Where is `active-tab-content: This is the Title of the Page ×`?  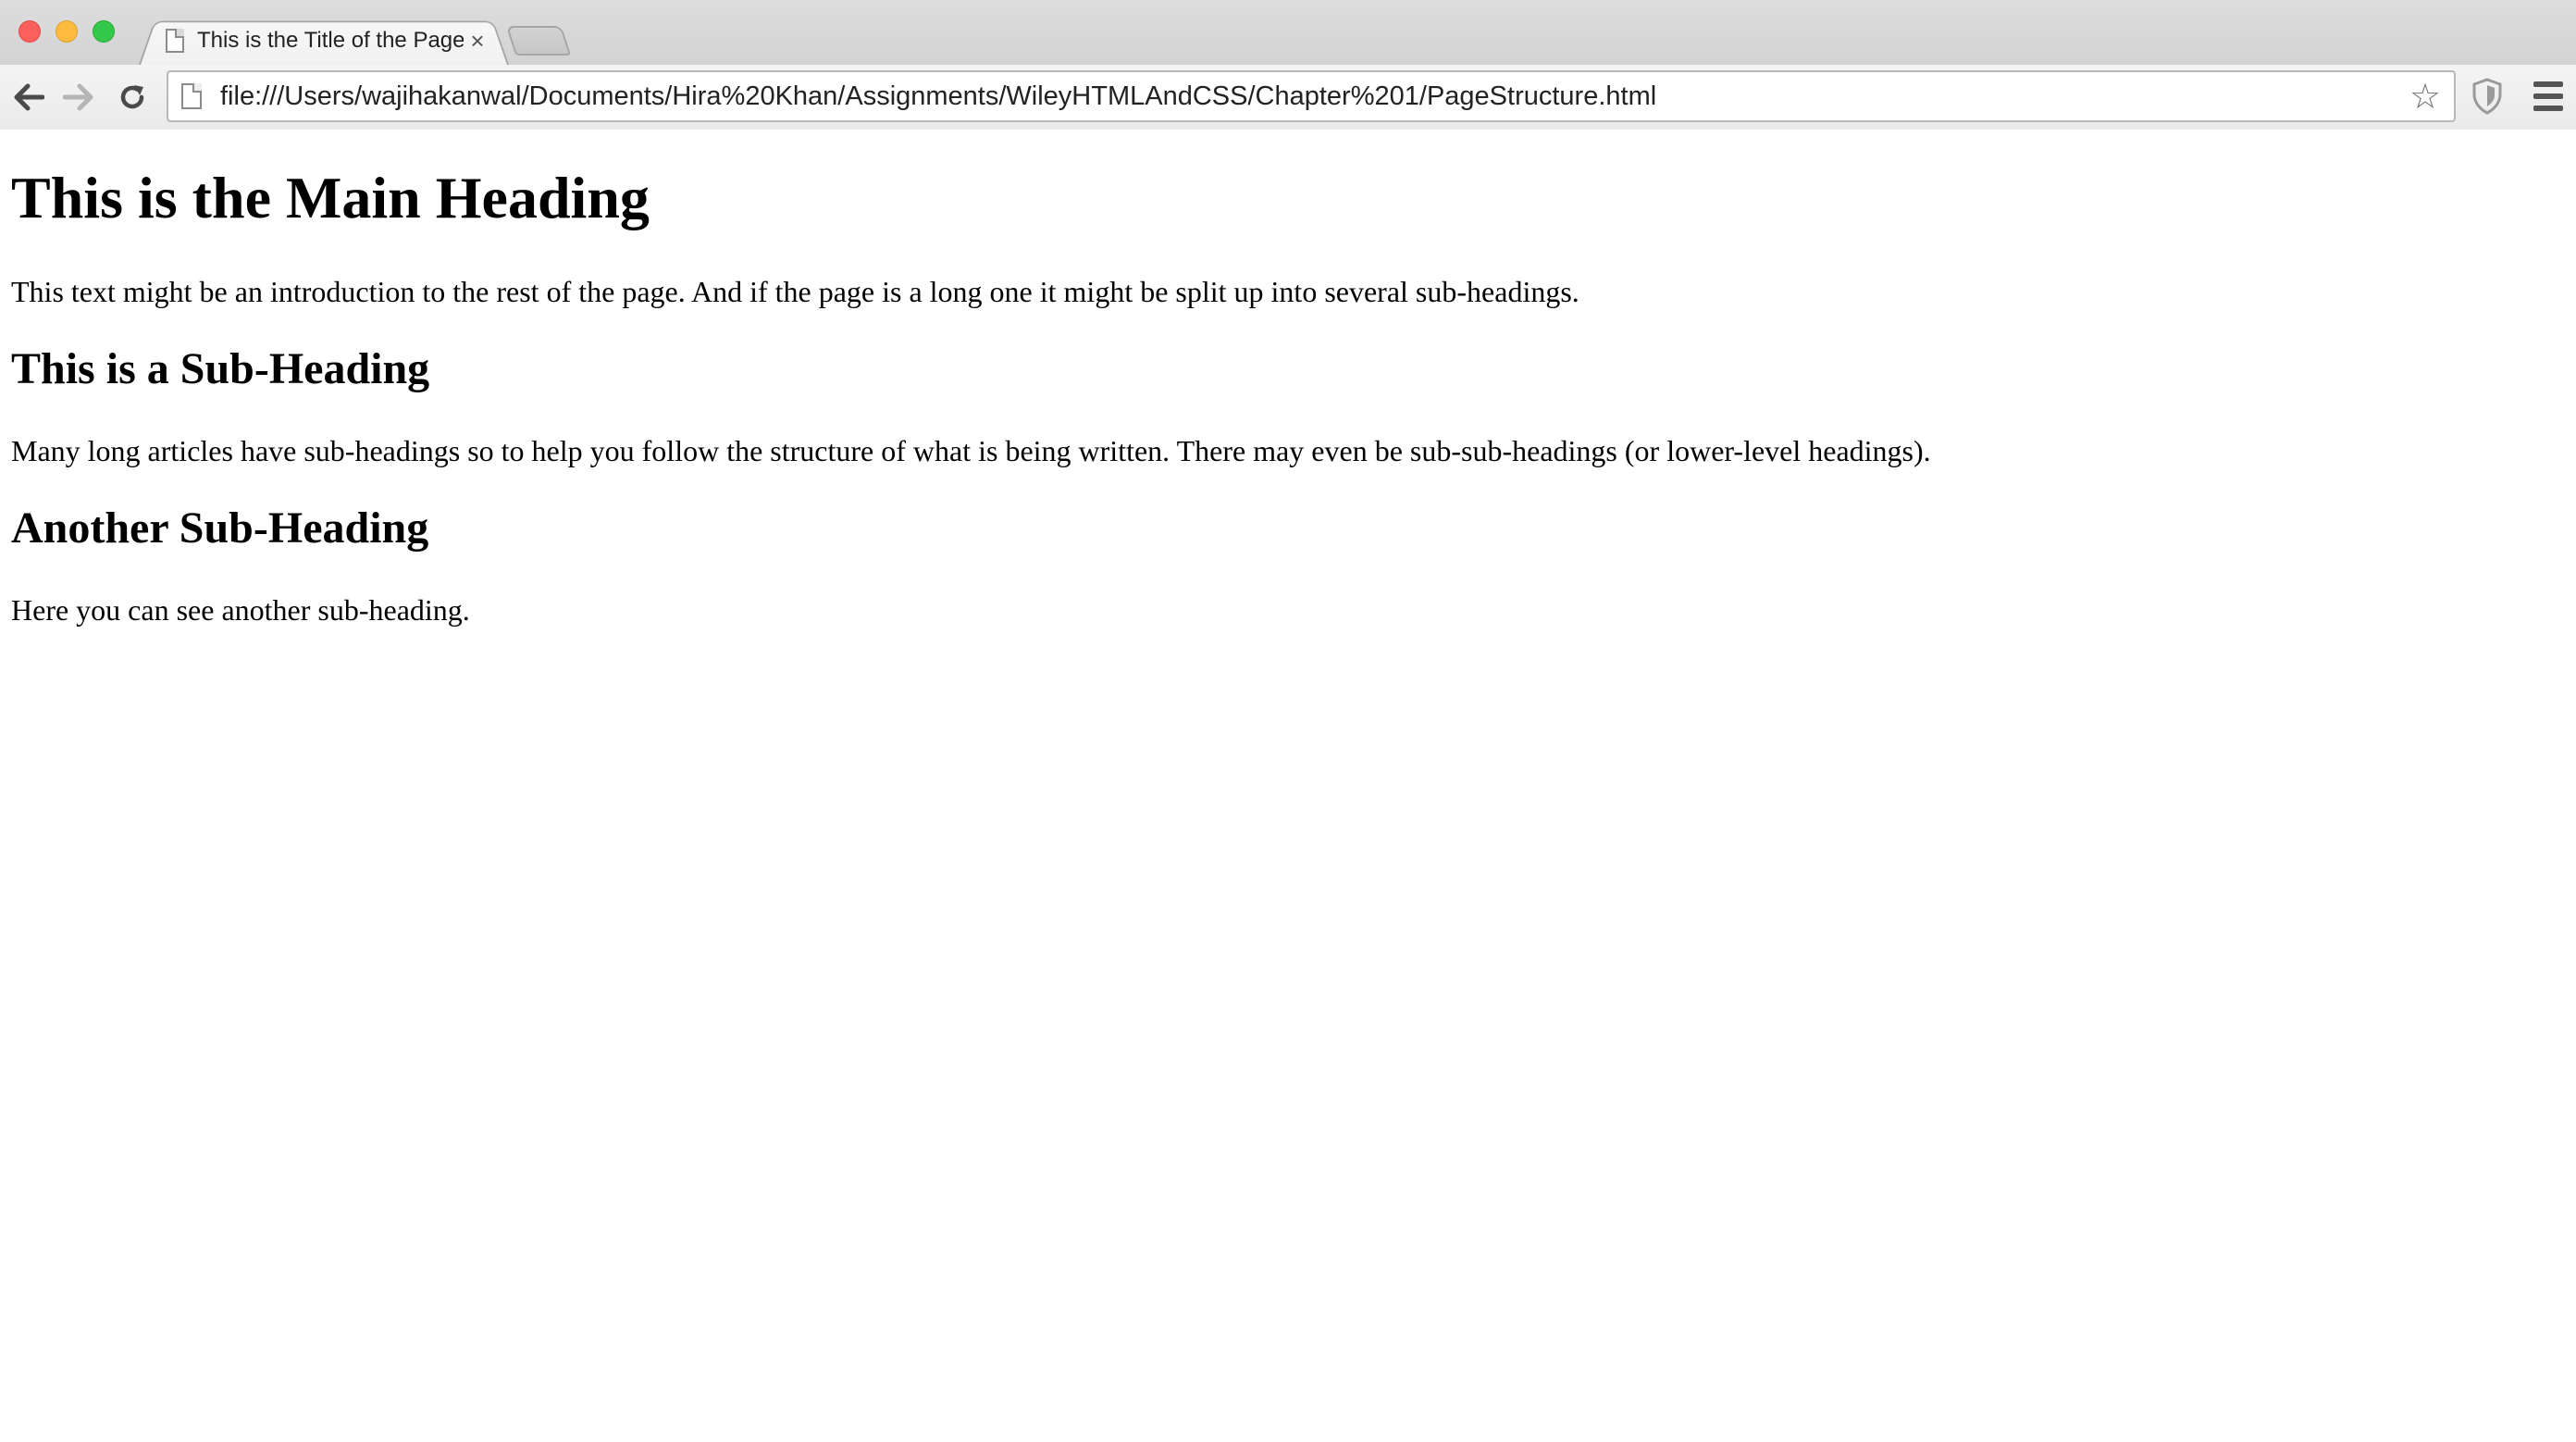
active-tab-content: This is the Title of the Page × is located at coordinates (333, 40).